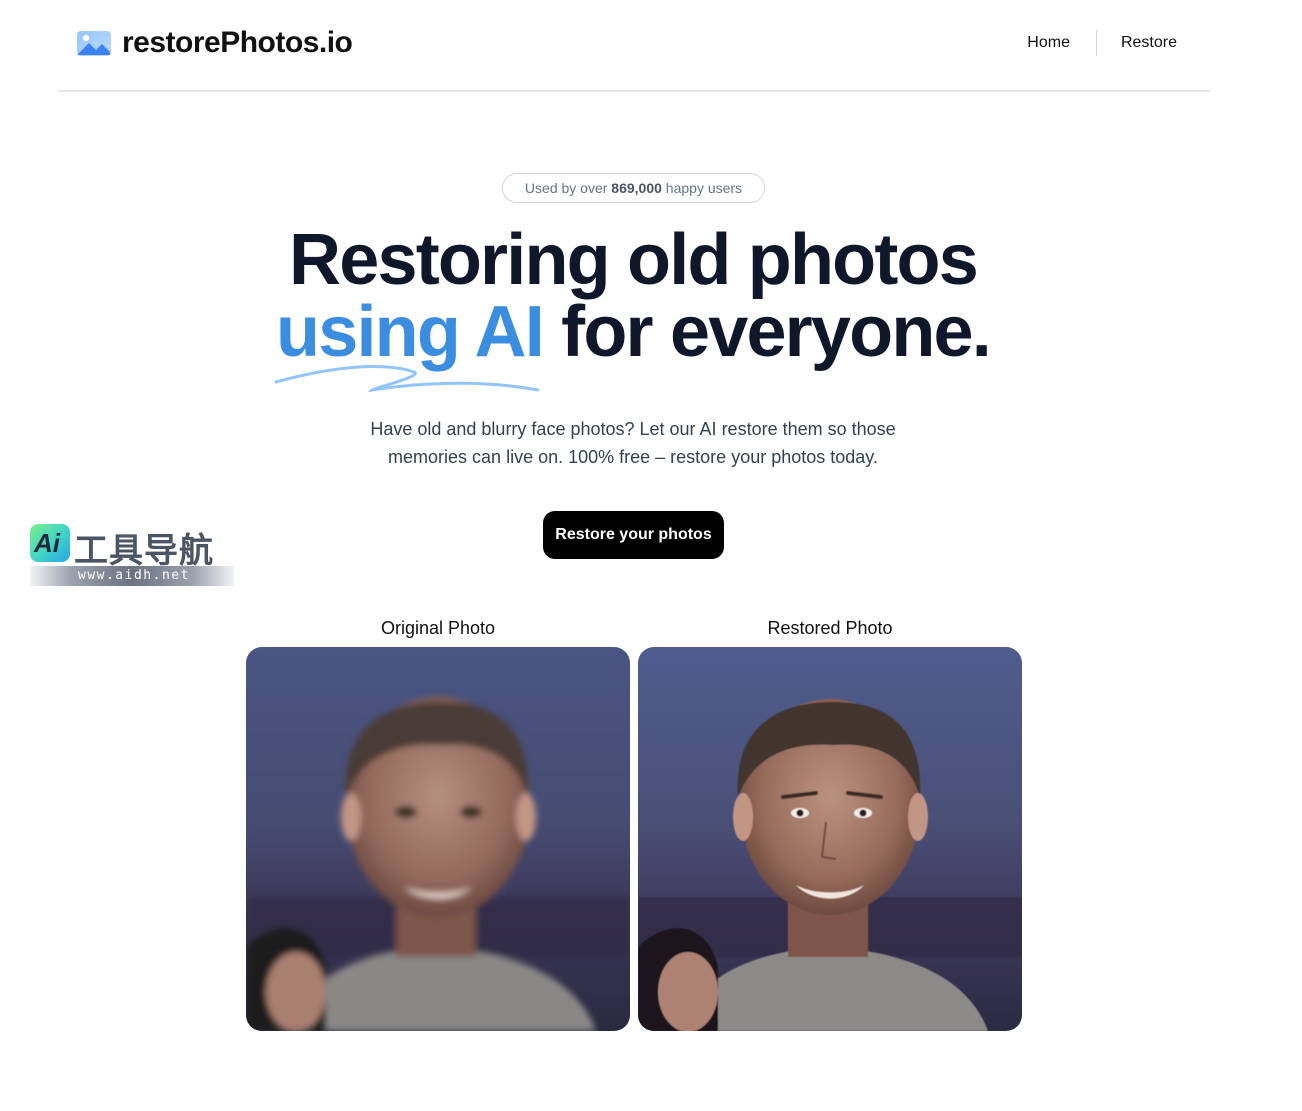 This screenshot has width=1302, height=1111. What do you see at coordinates (776, 332) in the screenshot?
I see `headline-rest: for everyone.` at bounding box center [776, 332].